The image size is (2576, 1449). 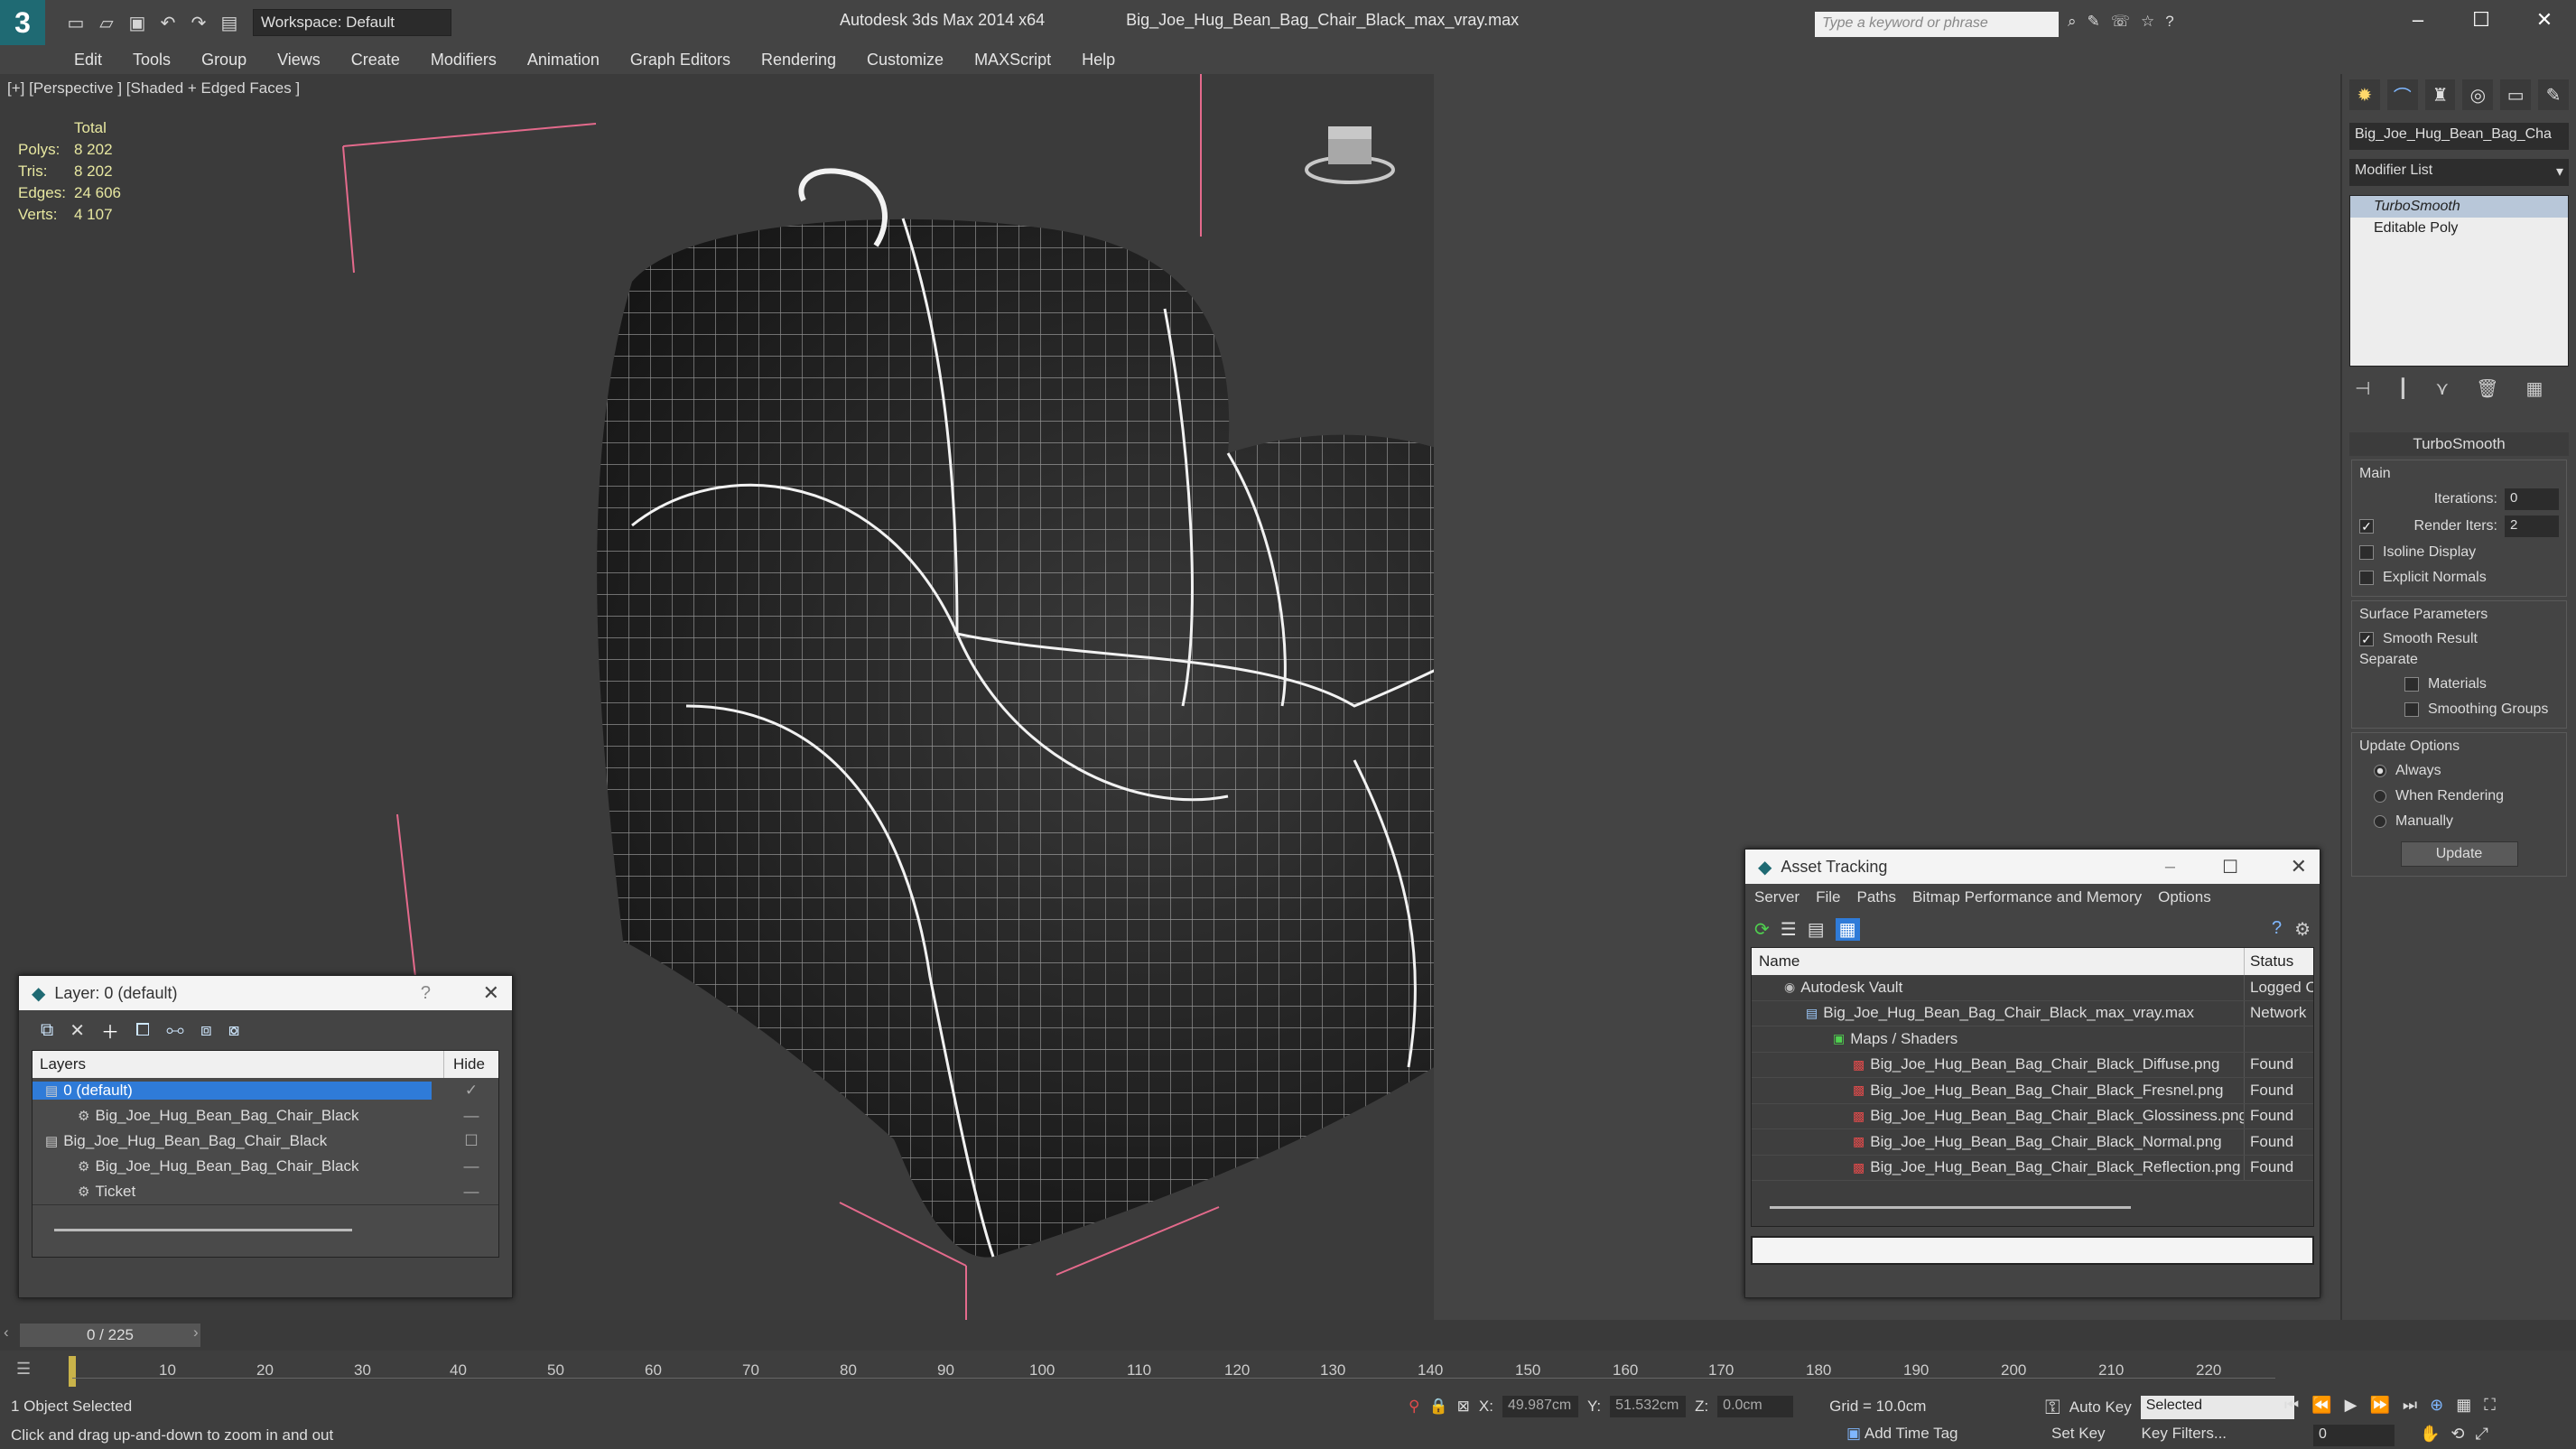 What do you see at coordinates (2481, 20) in the screenshot?
I see `maximize-button: ☐` at bounding box center [2481, 20].